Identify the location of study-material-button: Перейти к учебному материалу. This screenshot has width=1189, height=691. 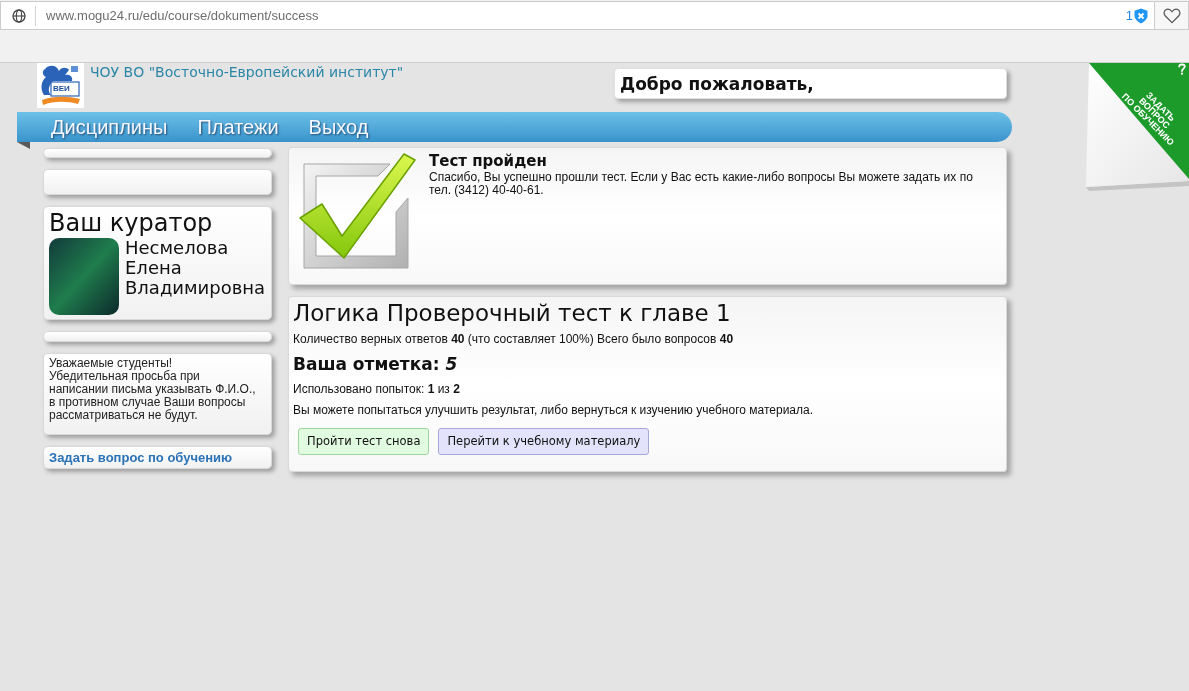
(544, 441).